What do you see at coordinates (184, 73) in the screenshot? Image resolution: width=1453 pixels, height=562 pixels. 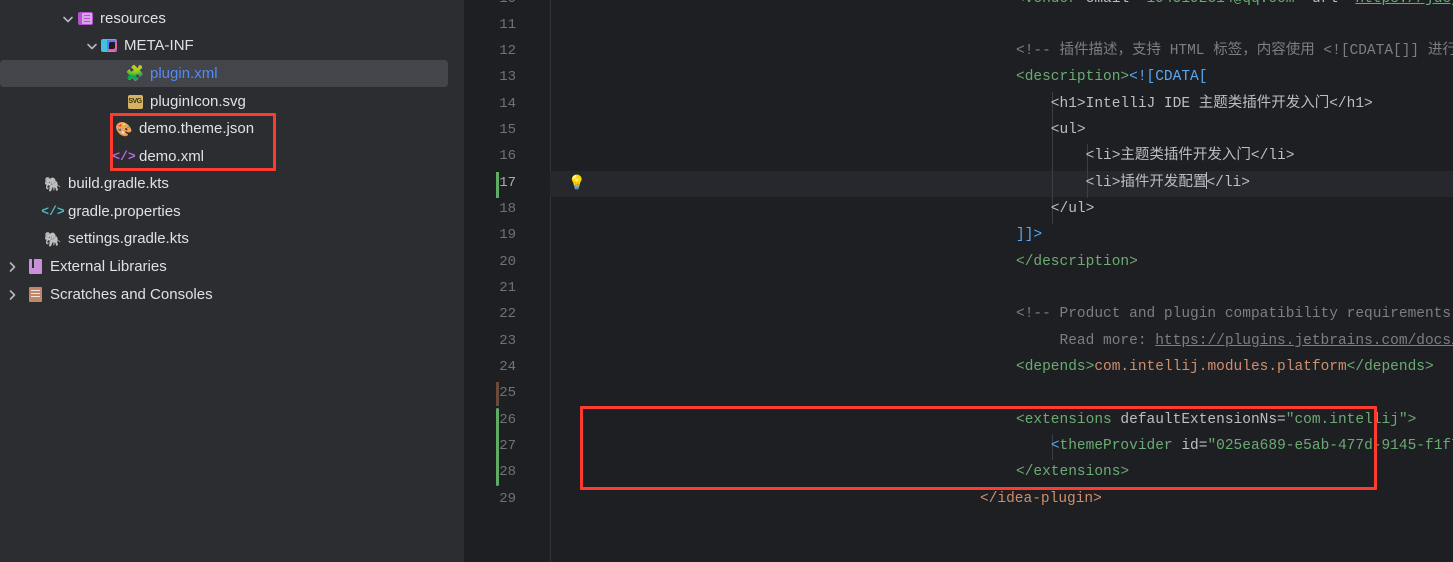 I see `tree-item-label: plugin.xml` at bounding box center [184, 73].